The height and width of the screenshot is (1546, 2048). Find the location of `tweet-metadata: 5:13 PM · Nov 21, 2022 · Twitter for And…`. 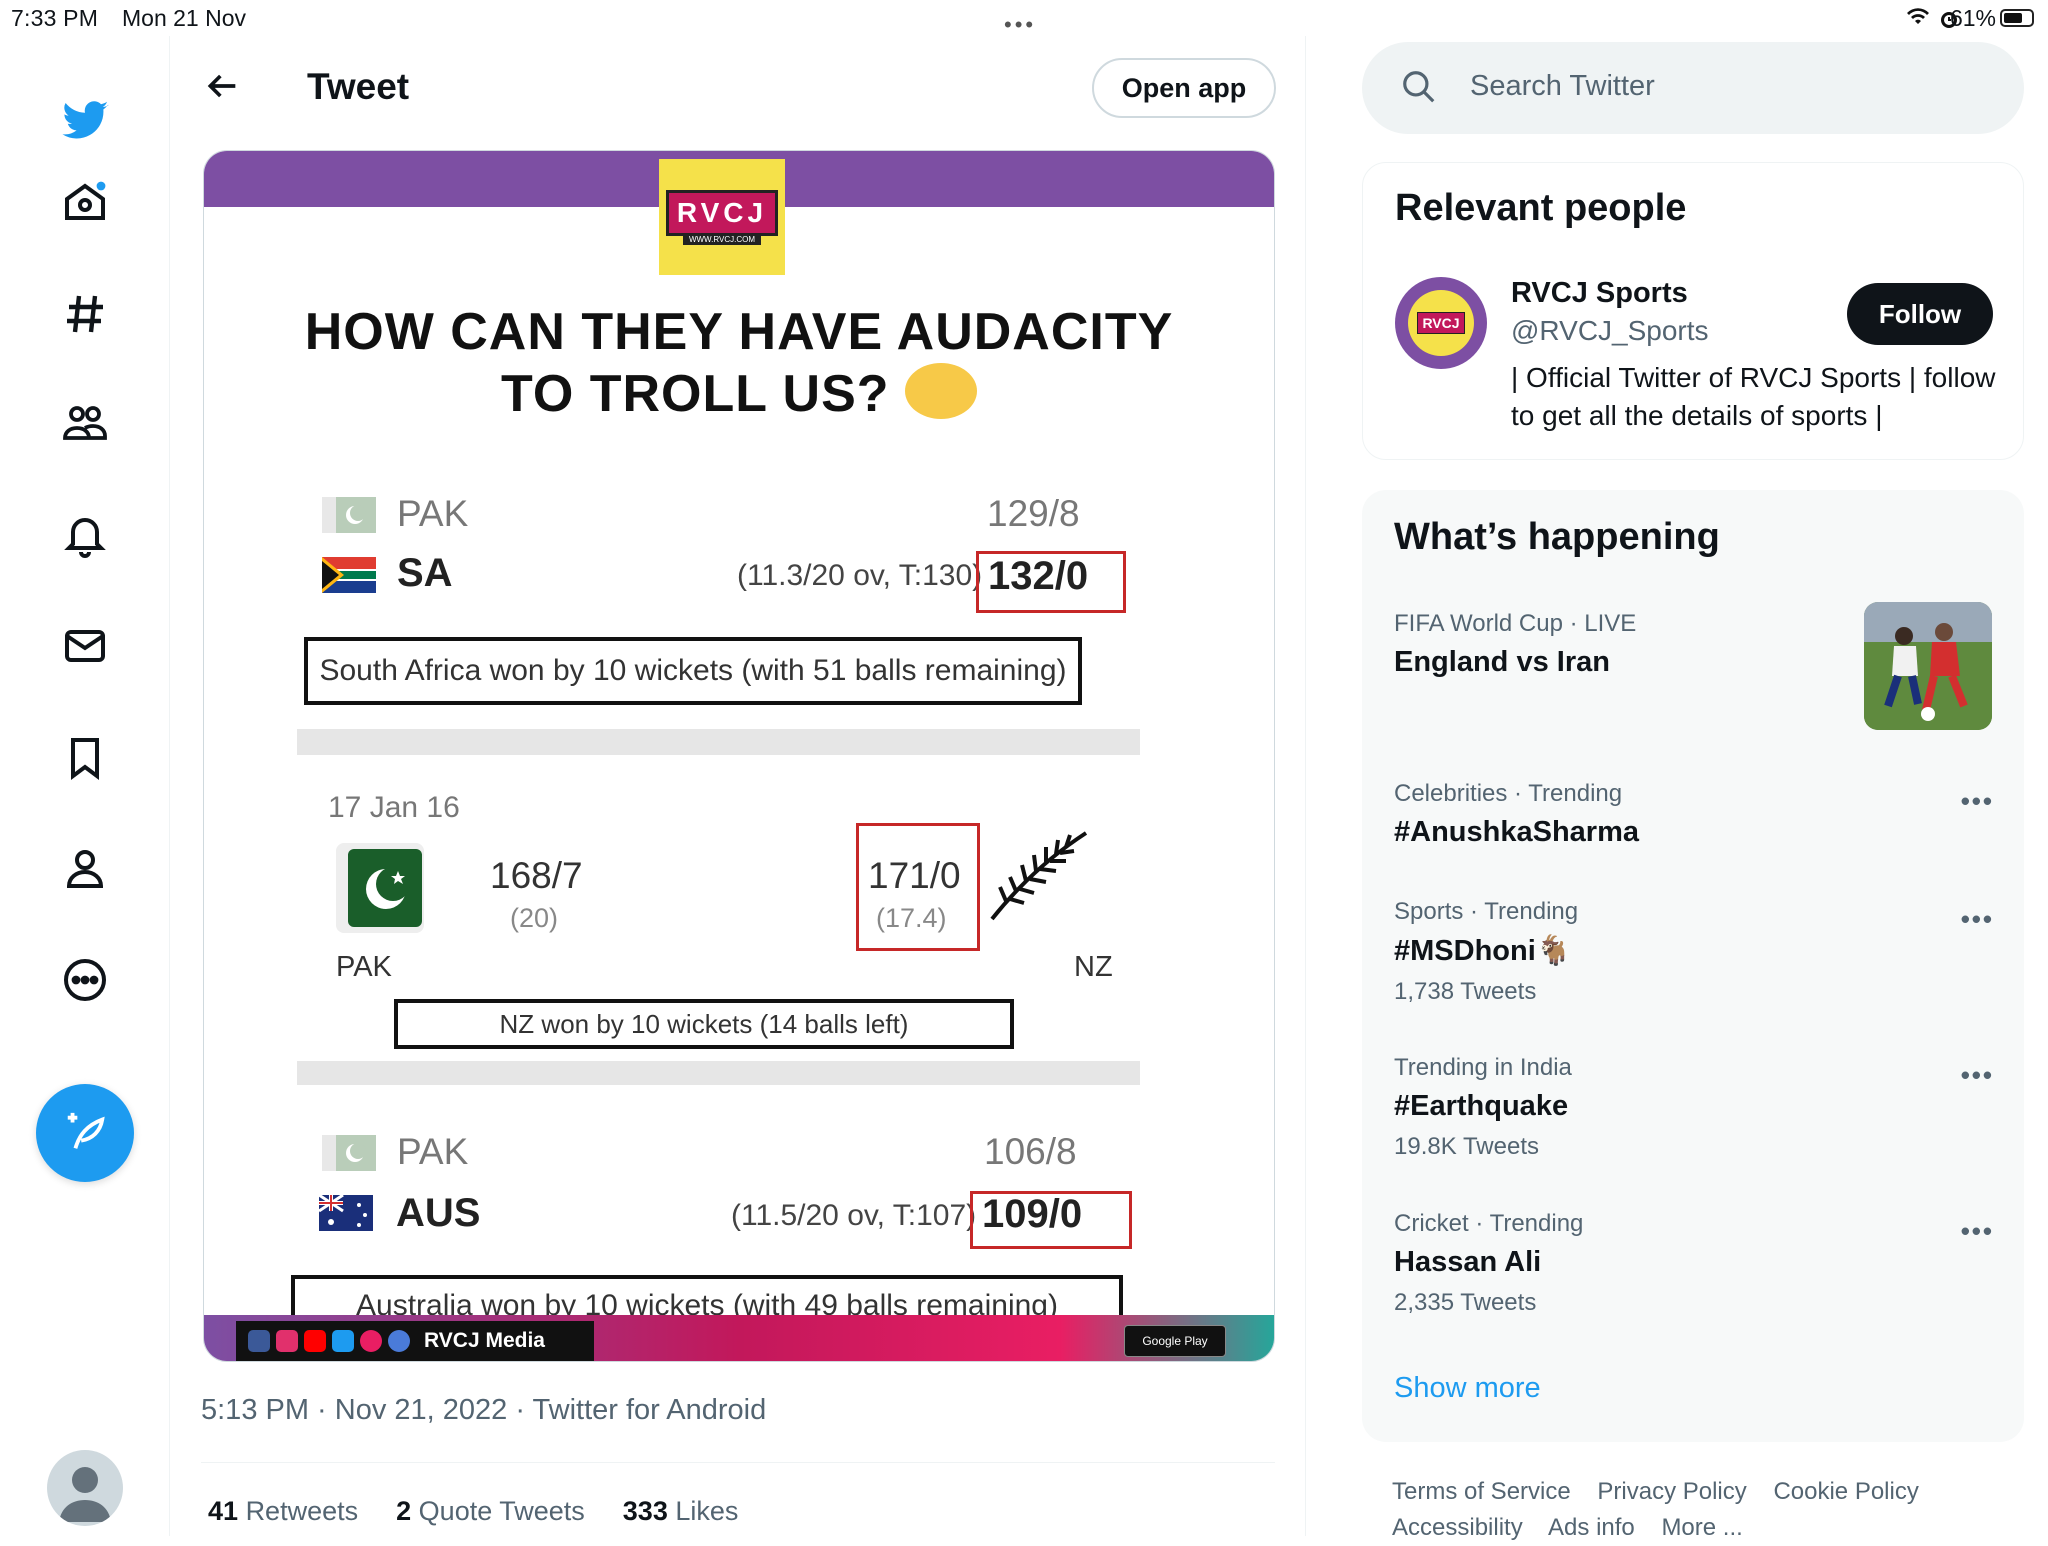

tweet-metadata: 5:13 PM · Nov 21, 2022 · Twitter for And… is located at coordinates (484, 1410).